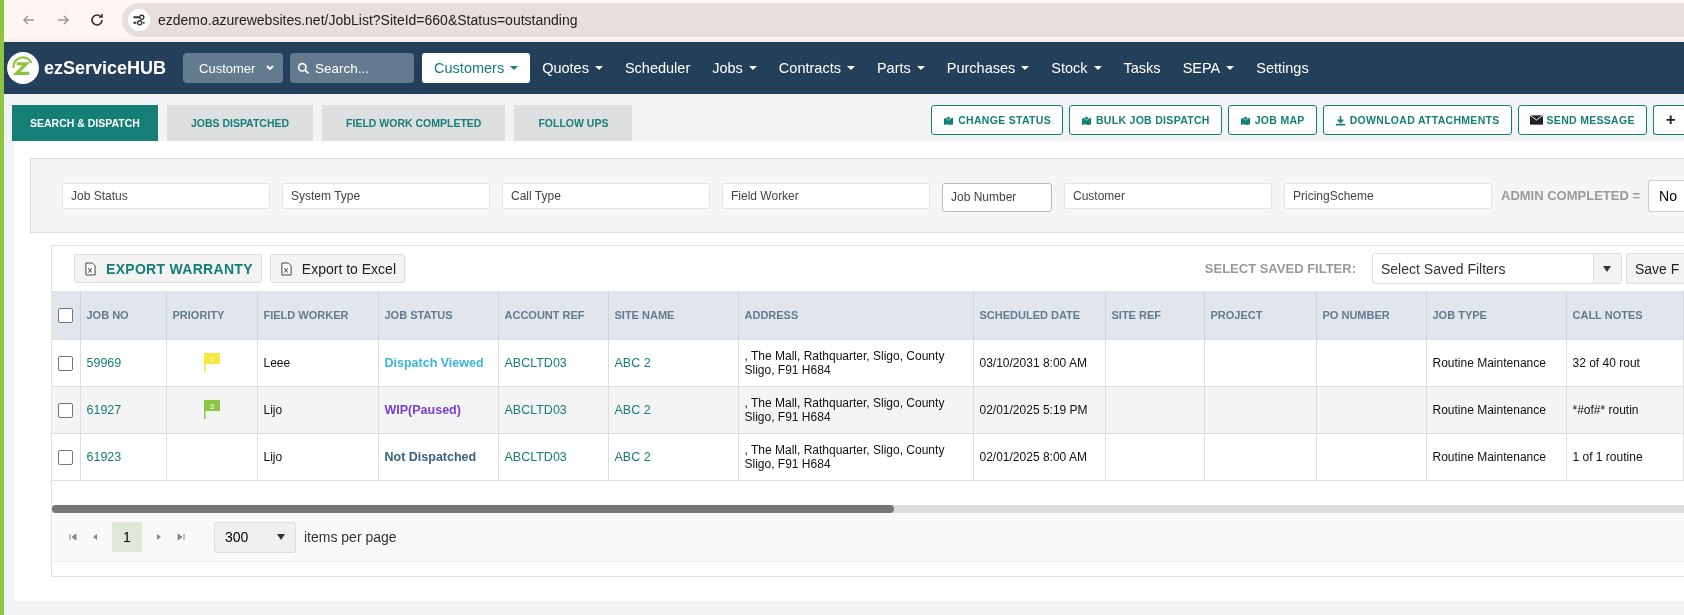  What do you see at coordinates (97, 19) in the screenshot?
I see `reload-icon` at bounding box center [97, 19].